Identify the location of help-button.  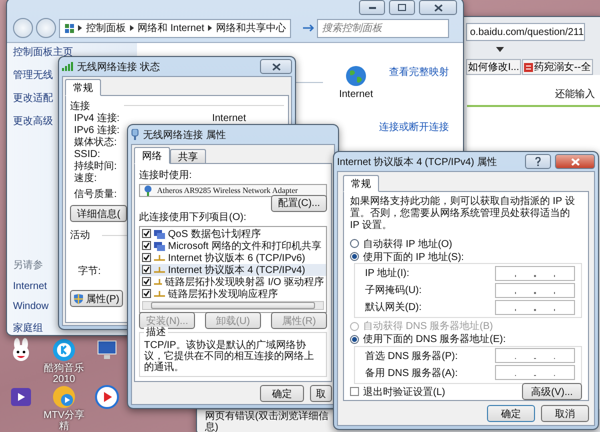
(538, 161).